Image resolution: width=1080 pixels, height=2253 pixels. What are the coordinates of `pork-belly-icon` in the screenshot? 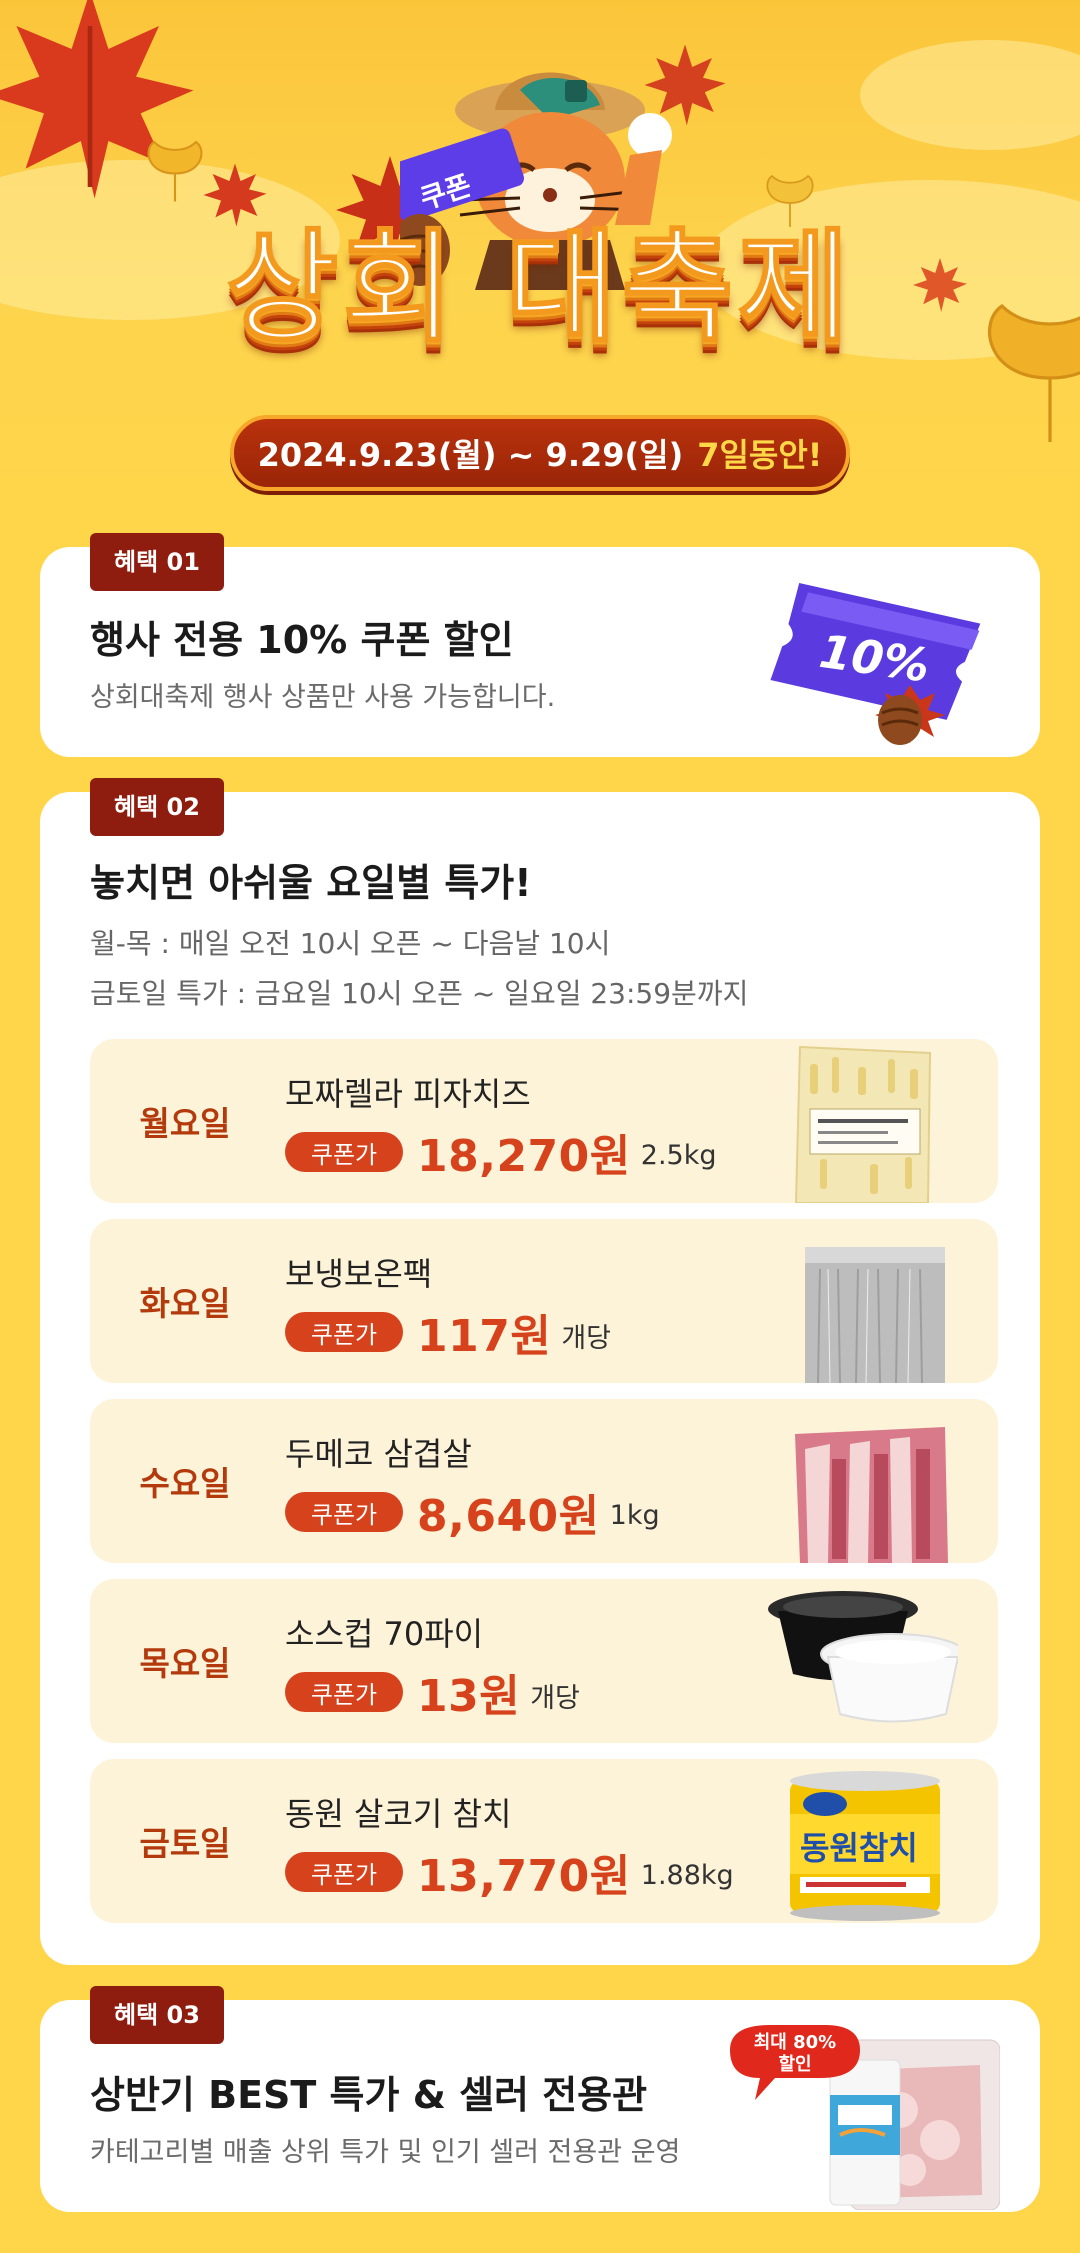 It's located at (871, 1495).